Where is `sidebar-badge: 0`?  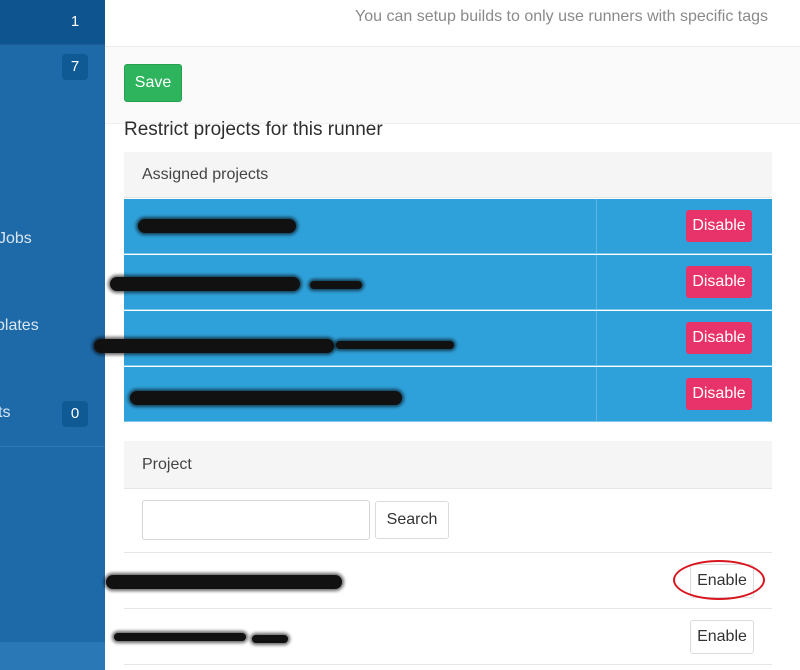 sidebar-badge: 0 is located at coordinates (75, 414).